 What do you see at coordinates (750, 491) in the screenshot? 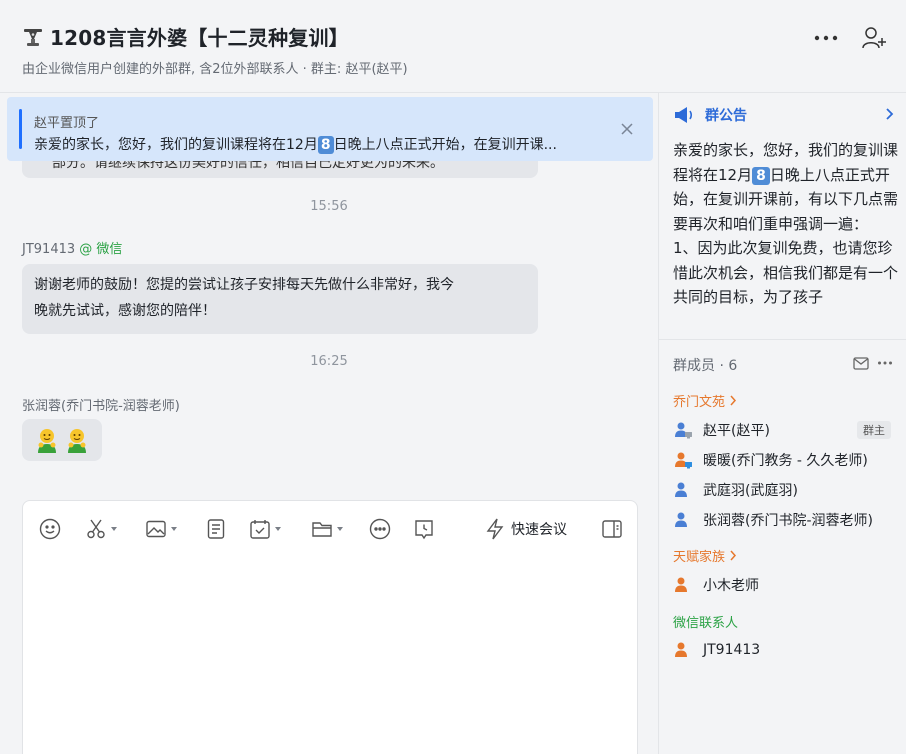
I see `member-name: 武庭羽(武庭羽)` at bounding box center [750, 491].